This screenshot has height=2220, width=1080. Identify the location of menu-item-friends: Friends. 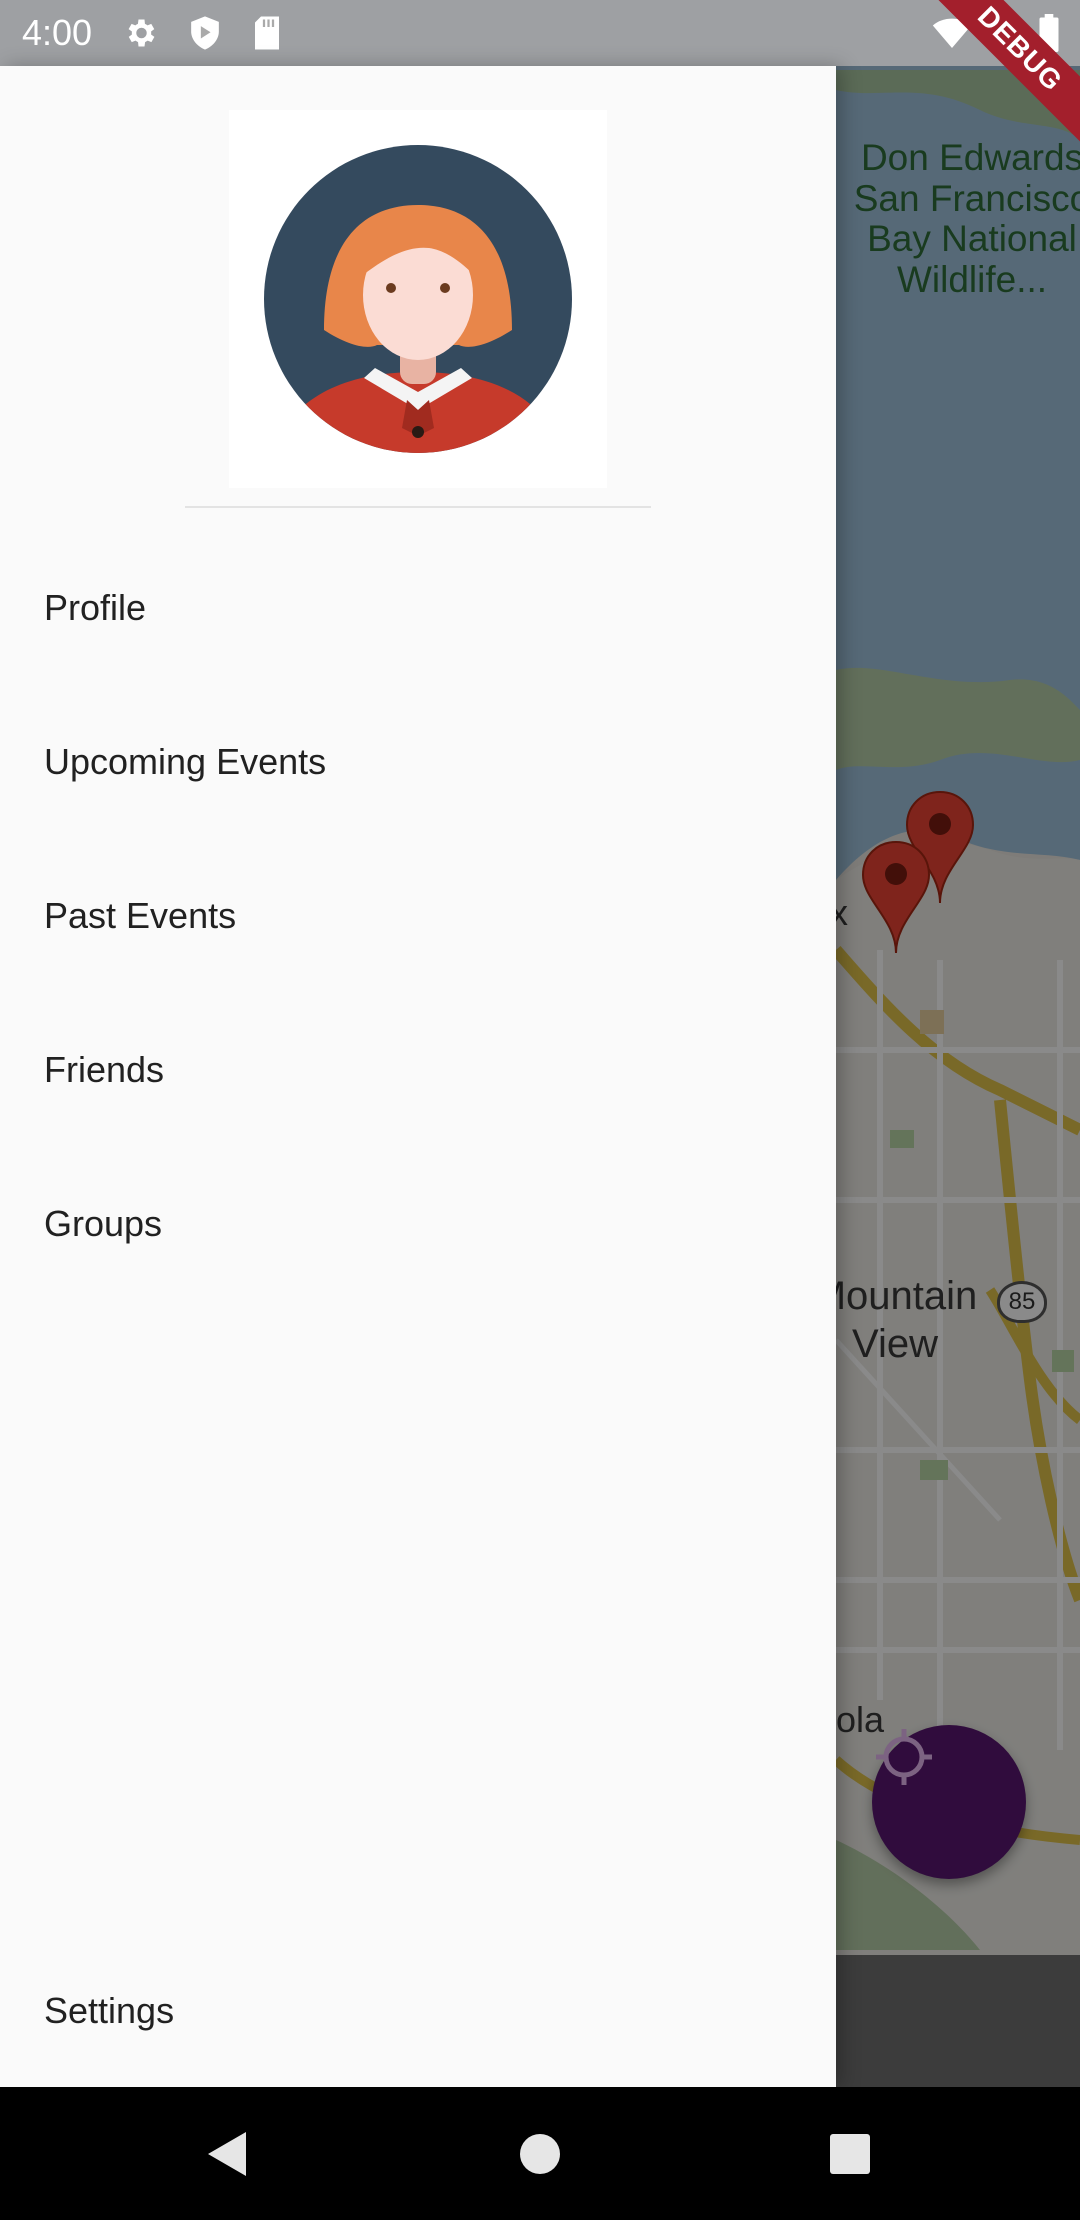
(418, 1070).